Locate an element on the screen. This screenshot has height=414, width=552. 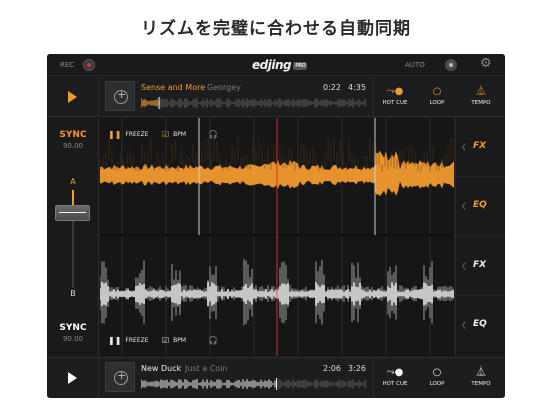
deck-a-fx-button: ❮ FX is located at coordinates (480, 147).